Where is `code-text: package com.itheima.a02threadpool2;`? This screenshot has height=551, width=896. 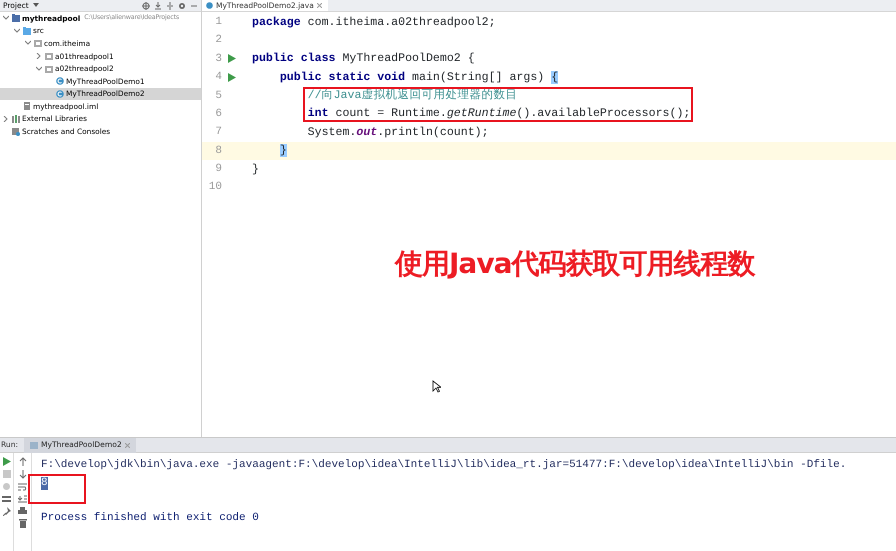
code-text: package com.itheima.a02threadpool2; is located at coordinates (373, 22).